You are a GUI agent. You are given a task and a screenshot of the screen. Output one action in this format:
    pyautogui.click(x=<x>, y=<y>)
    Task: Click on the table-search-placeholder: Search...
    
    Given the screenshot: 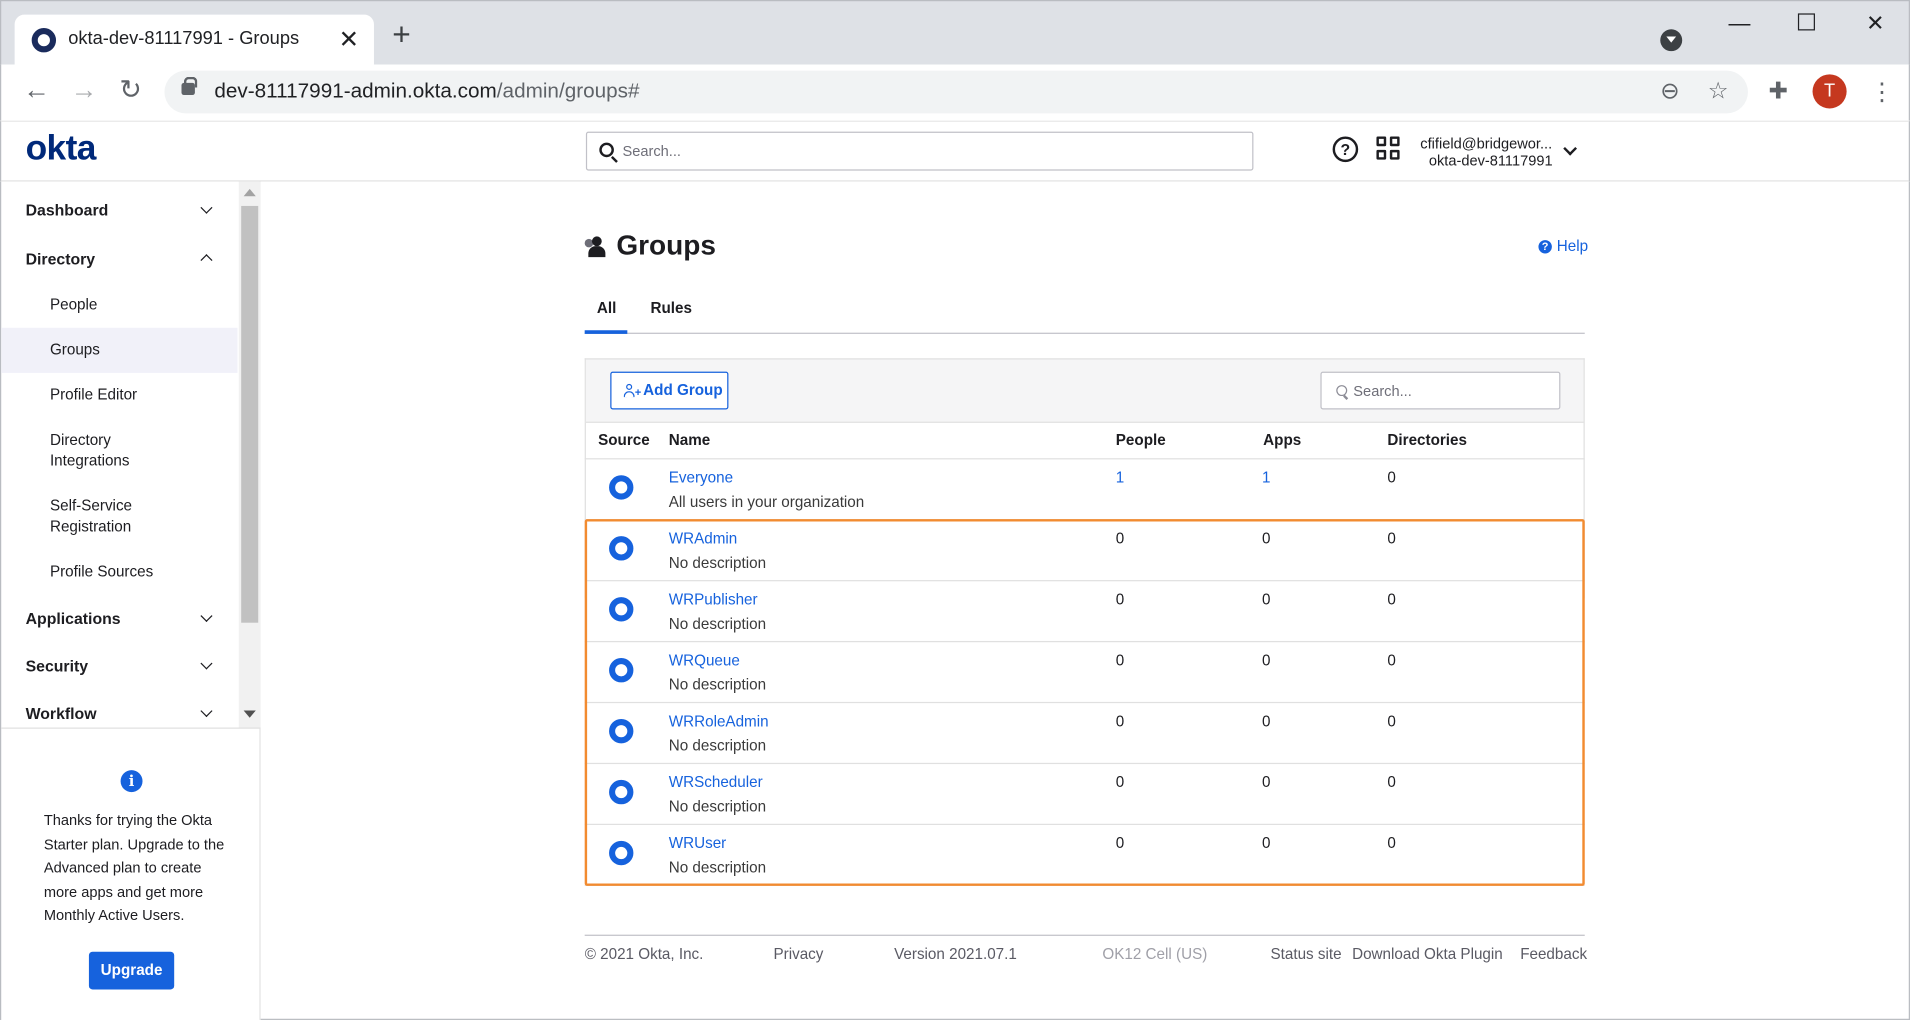 What is the action you would take?
    pyautogui.click(x=1382, y=391)
    